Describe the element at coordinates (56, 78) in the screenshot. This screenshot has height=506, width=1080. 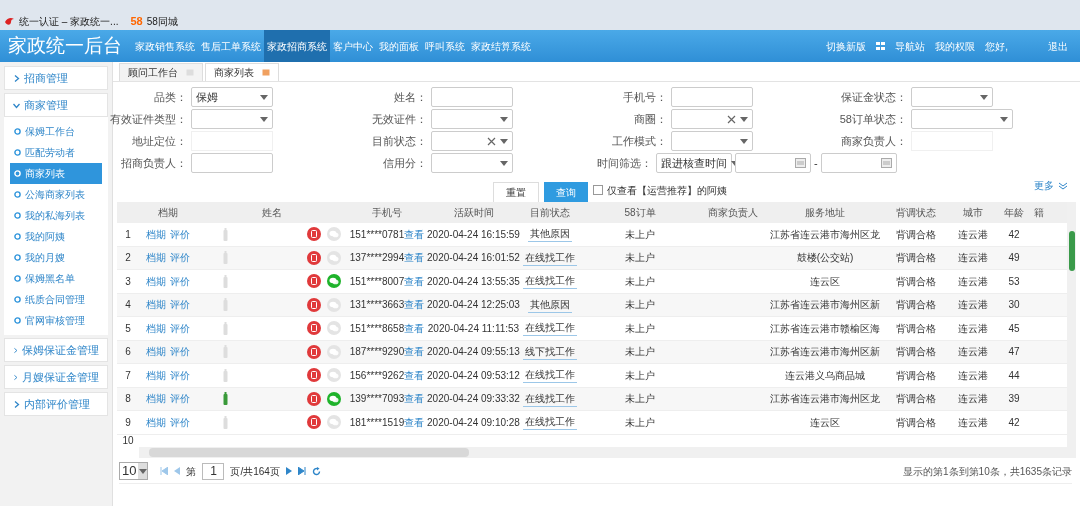
I see `sidebar-section: 招商管理` at that location.